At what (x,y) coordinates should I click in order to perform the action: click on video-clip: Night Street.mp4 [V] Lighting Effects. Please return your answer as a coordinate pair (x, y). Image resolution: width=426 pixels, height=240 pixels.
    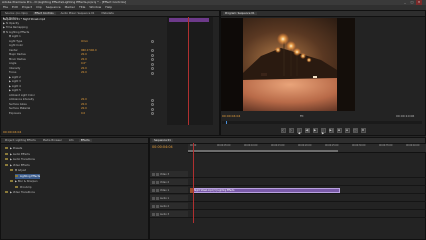
    Looking at the image, I should click on (265, 190).